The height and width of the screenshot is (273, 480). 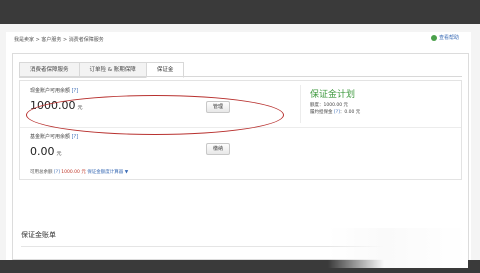 I want to click on total-value: 1000.00 元, so click(x=73, y=172).